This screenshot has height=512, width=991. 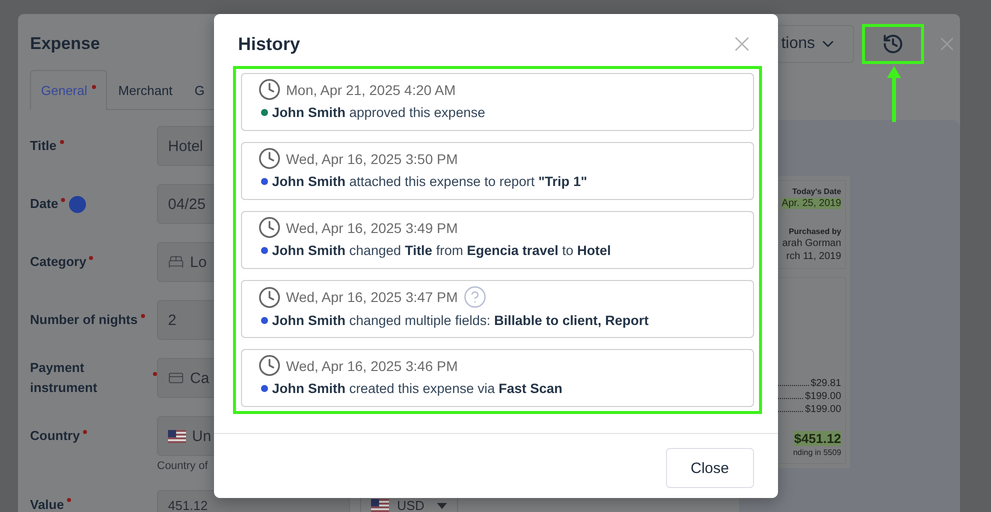 I want to click on receipt-total: $451.12, so click(x=818, y=438).